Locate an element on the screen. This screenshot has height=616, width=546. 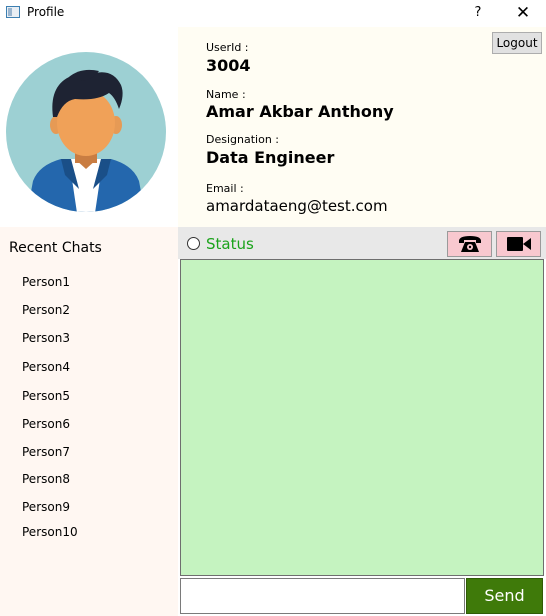
avatar-panel is located at coordinates (89, 127).